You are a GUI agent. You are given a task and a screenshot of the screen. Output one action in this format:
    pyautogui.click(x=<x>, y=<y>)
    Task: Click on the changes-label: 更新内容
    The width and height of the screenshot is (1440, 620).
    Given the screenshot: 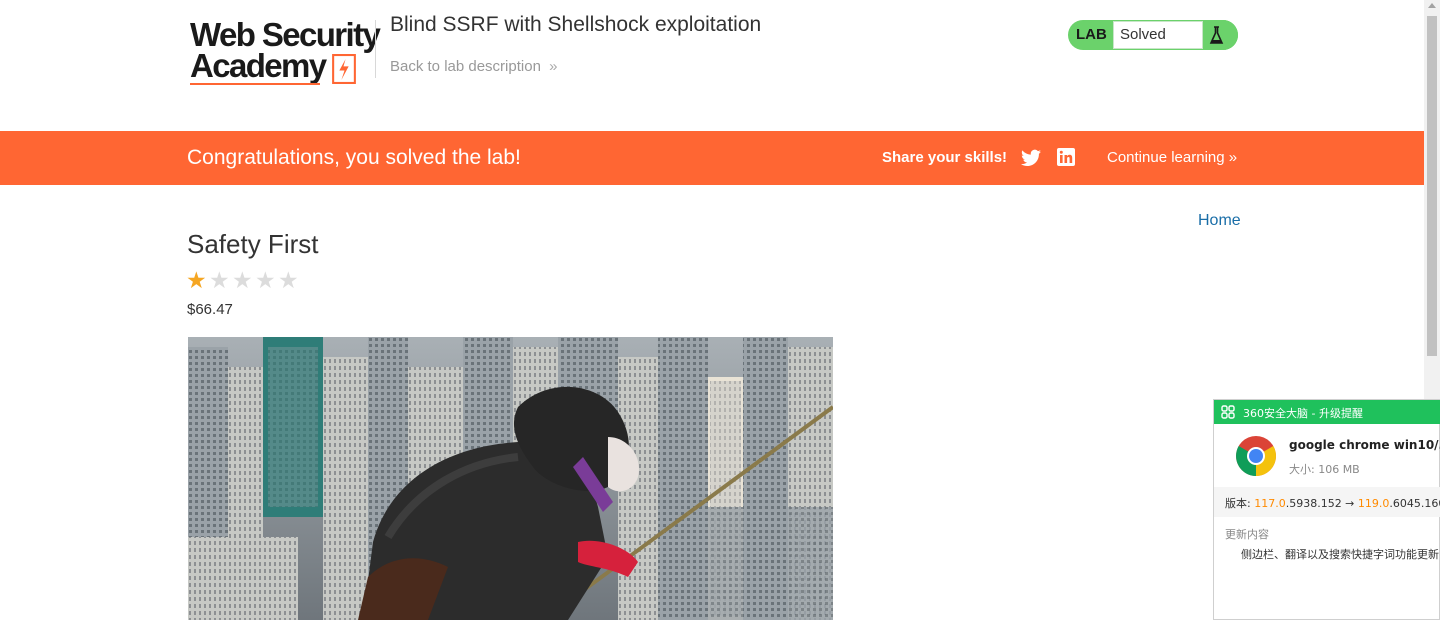 What is the action you would take?
    pyautogui.click(x=1247, y=534)
    